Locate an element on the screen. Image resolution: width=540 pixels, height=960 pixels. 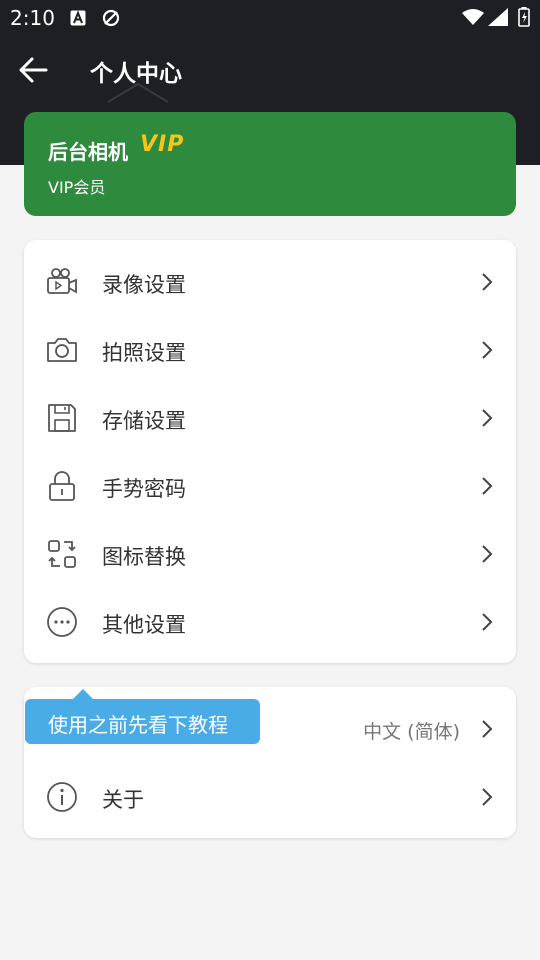
swap-icon is located at coordinates (62, 554).